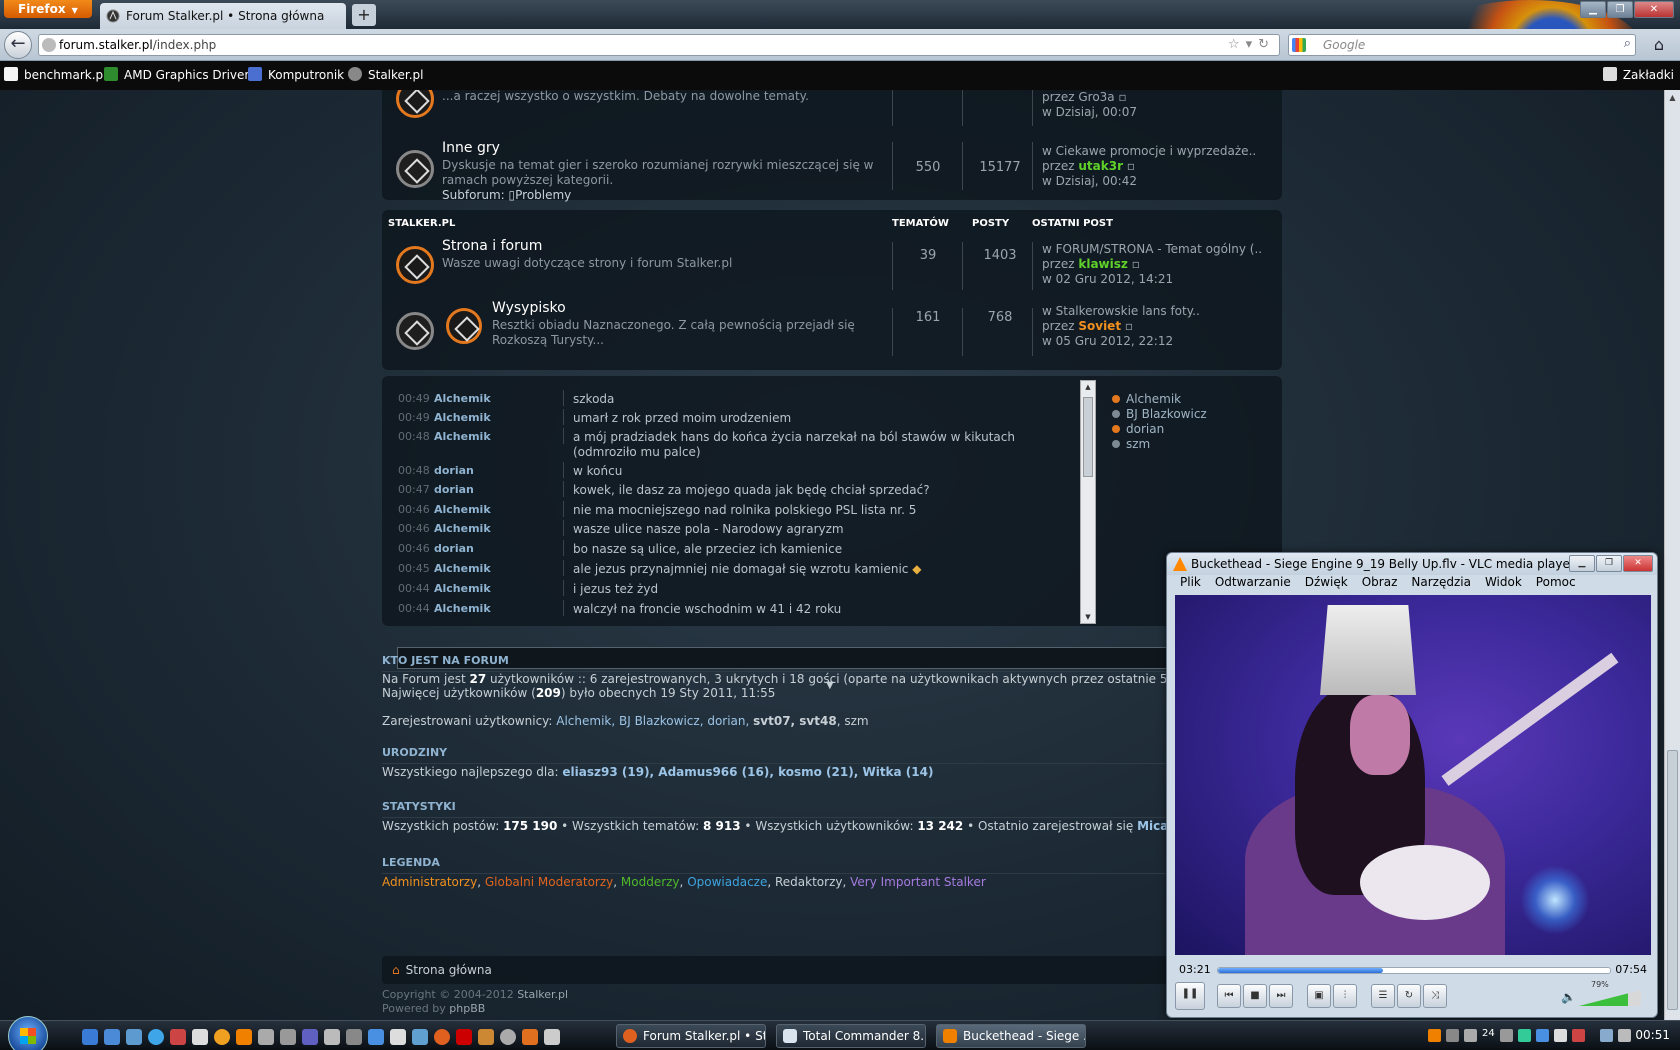  I want to click on vlc-menu-narzedzia: Narzędzia, so click(1441, 582).